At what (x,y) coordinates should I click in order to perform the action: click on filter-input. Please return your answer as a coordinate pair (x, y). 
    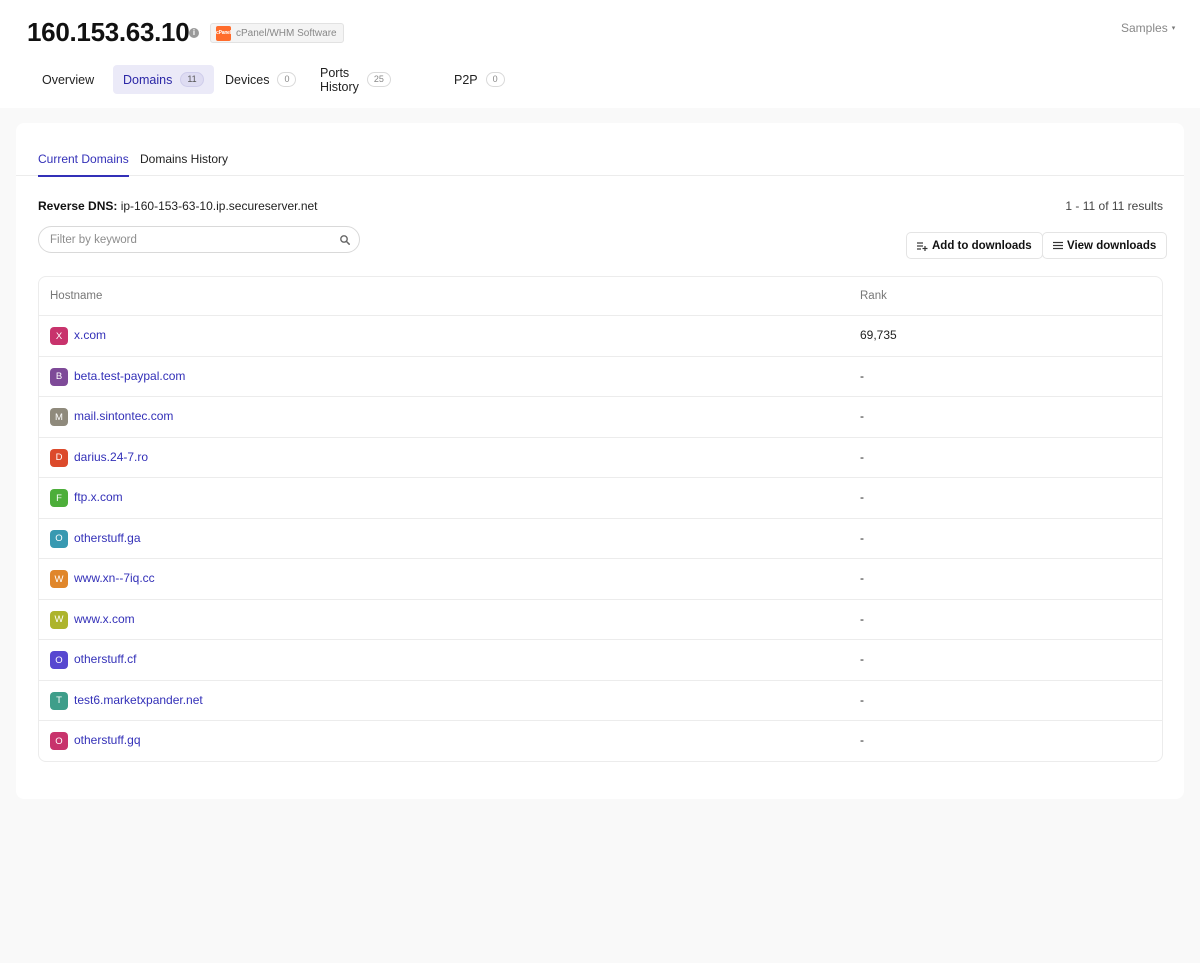
    Looking at the image, I should click on (190, 240).